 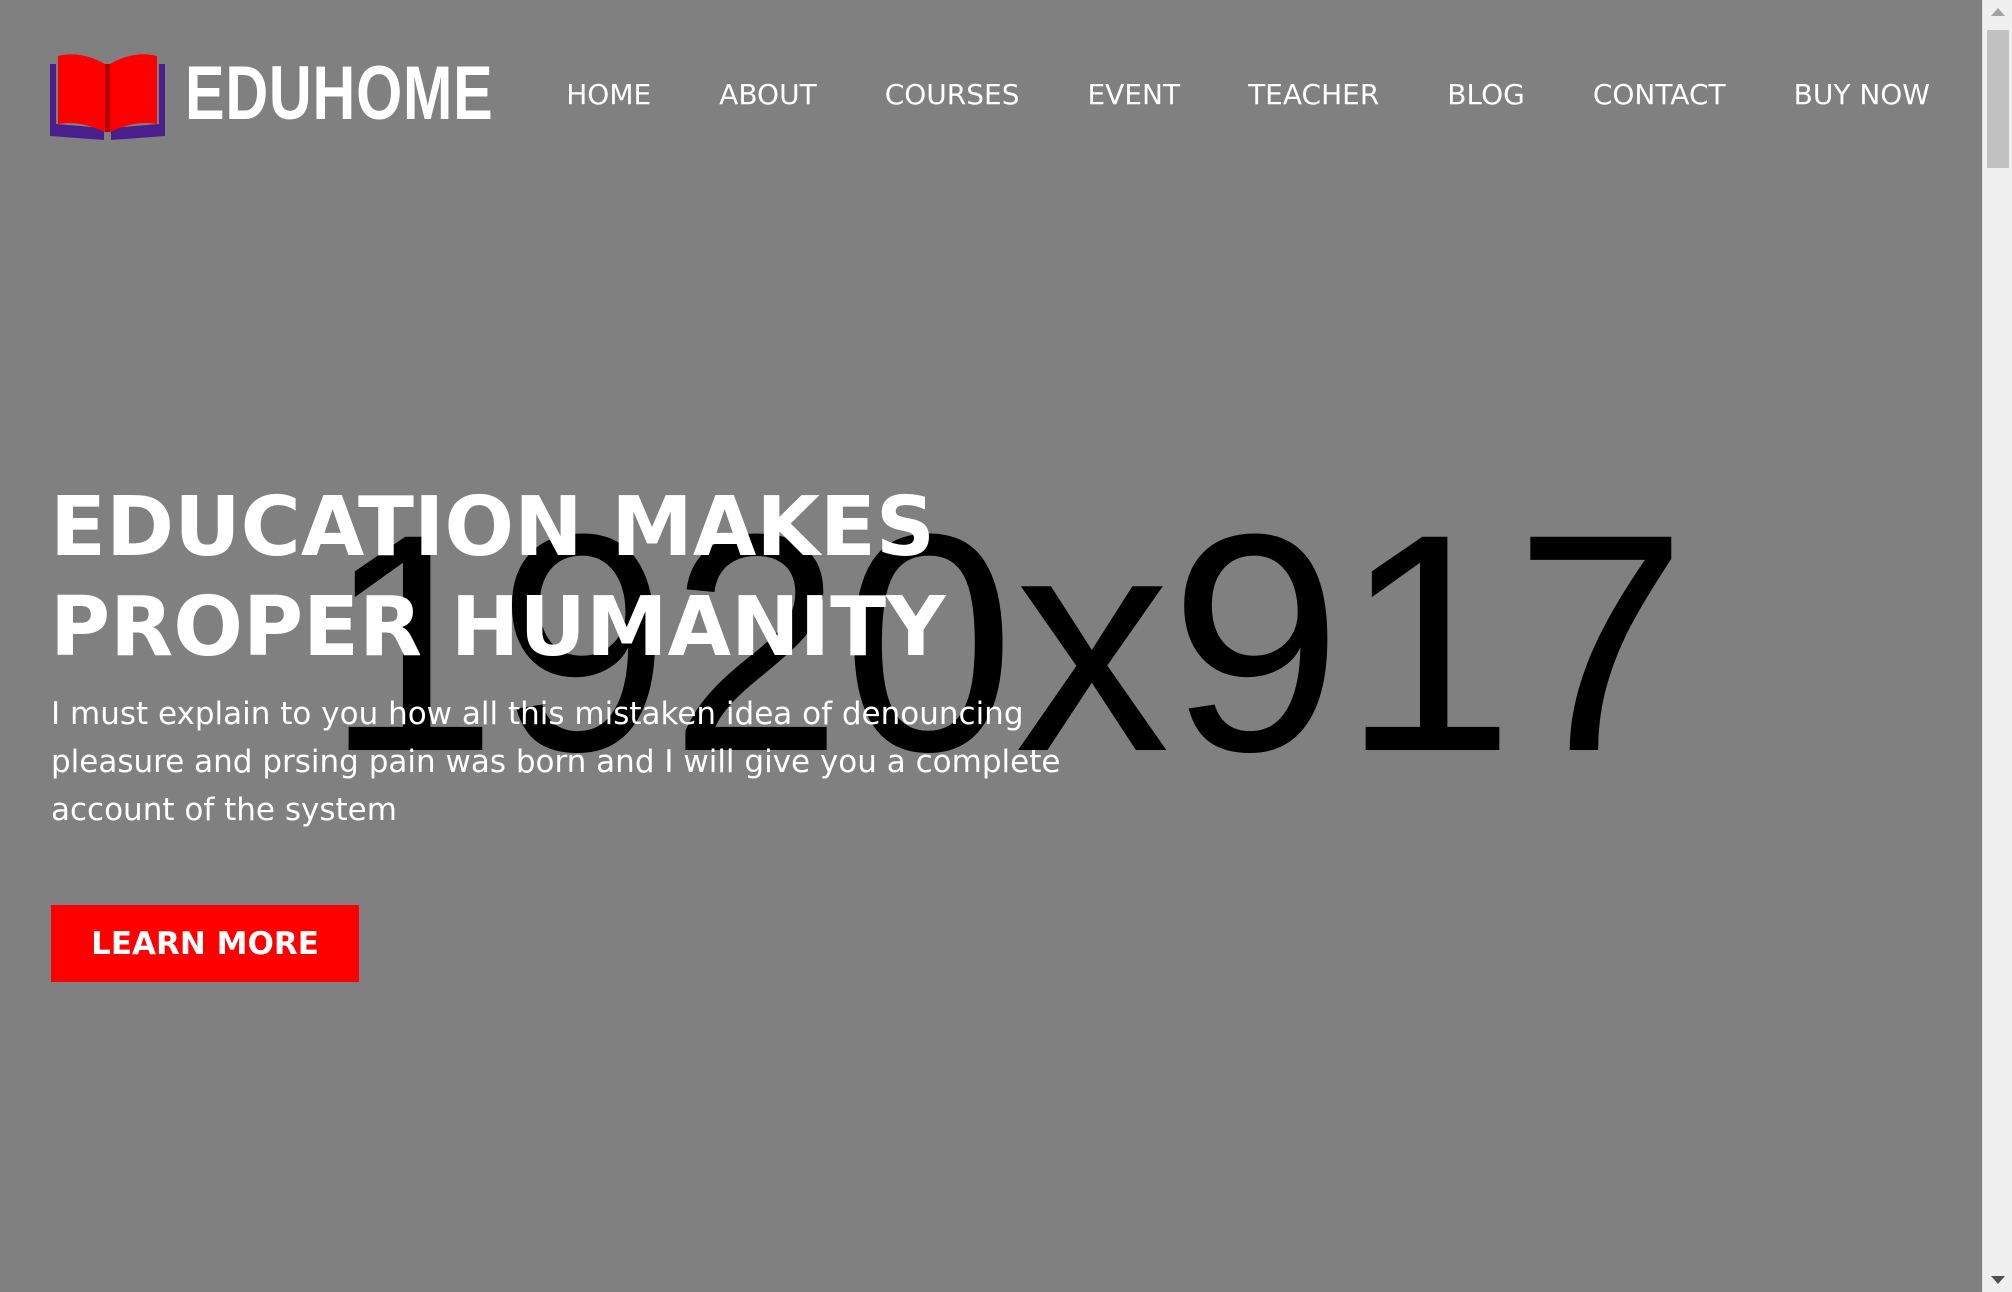 I want to click on nav-blog: BLOG, so click(x=1486, y=94).